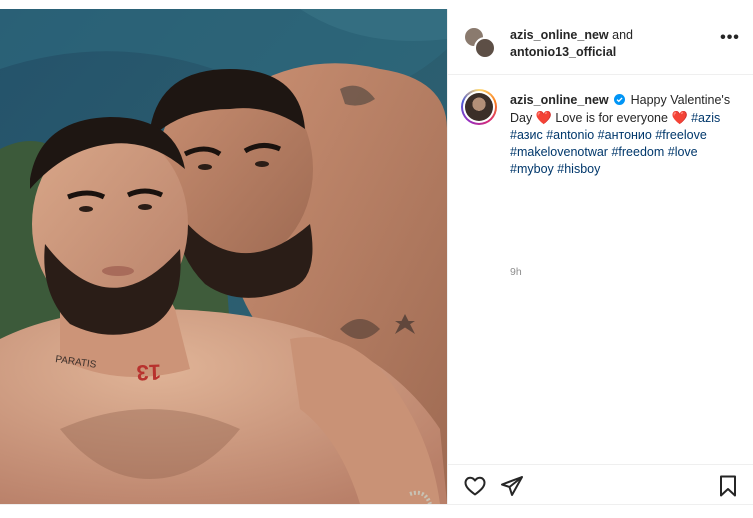 This screenshot has width=753, height=518. I want to click on heart-emoji-2: ❤️, so click(679, 117).